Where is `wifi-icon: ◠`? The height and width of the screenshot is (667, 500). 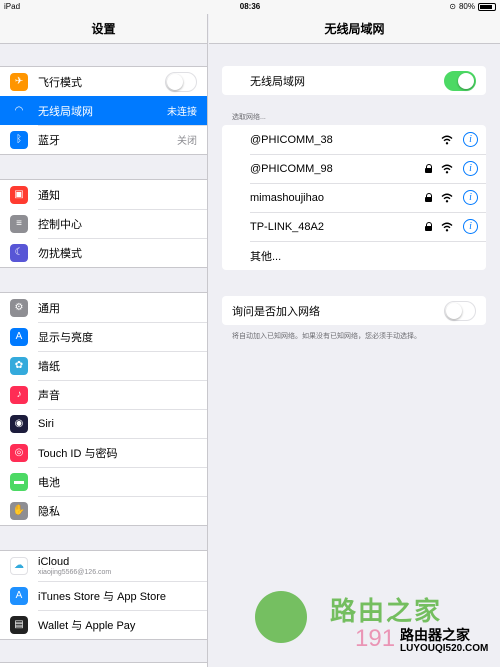
wifi-icon: ◠ is located at coordinates (19, 110).